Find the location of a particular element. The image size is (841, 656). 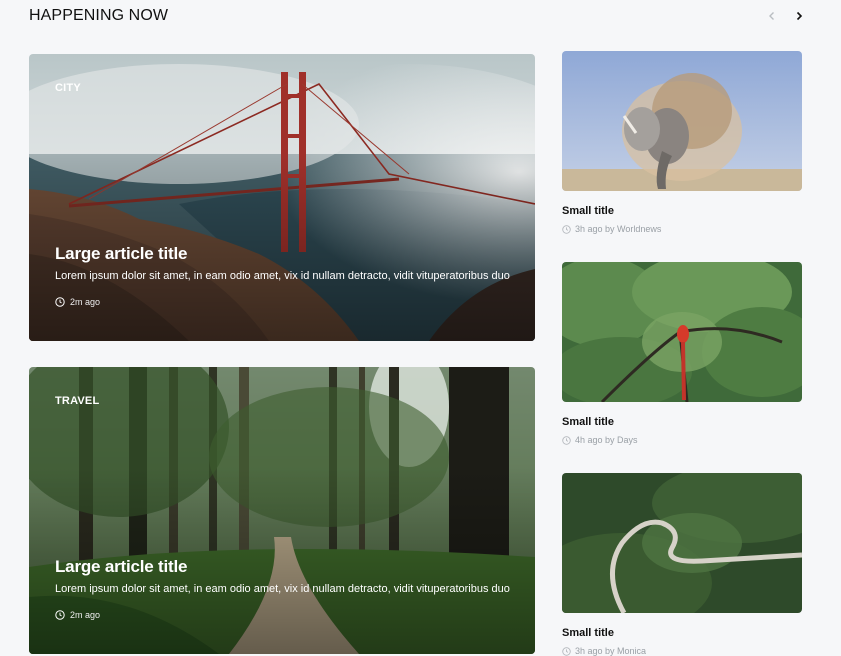

chevron-right-icon is located at coordinates (799, 16).